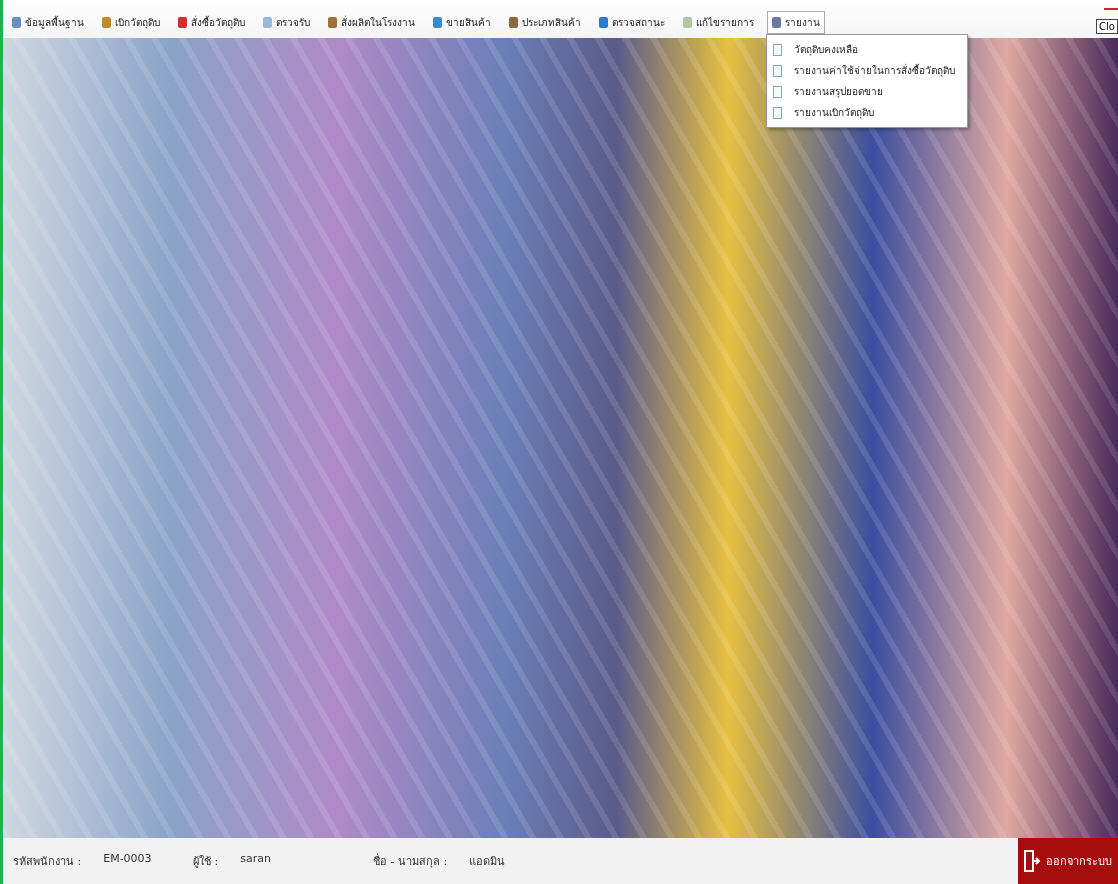 Image resolution: width=1118 pixels, height=884 pixels. Describe the element at coordinates (255, 859) in the screenshot. I see `field-value: saran` at that location.